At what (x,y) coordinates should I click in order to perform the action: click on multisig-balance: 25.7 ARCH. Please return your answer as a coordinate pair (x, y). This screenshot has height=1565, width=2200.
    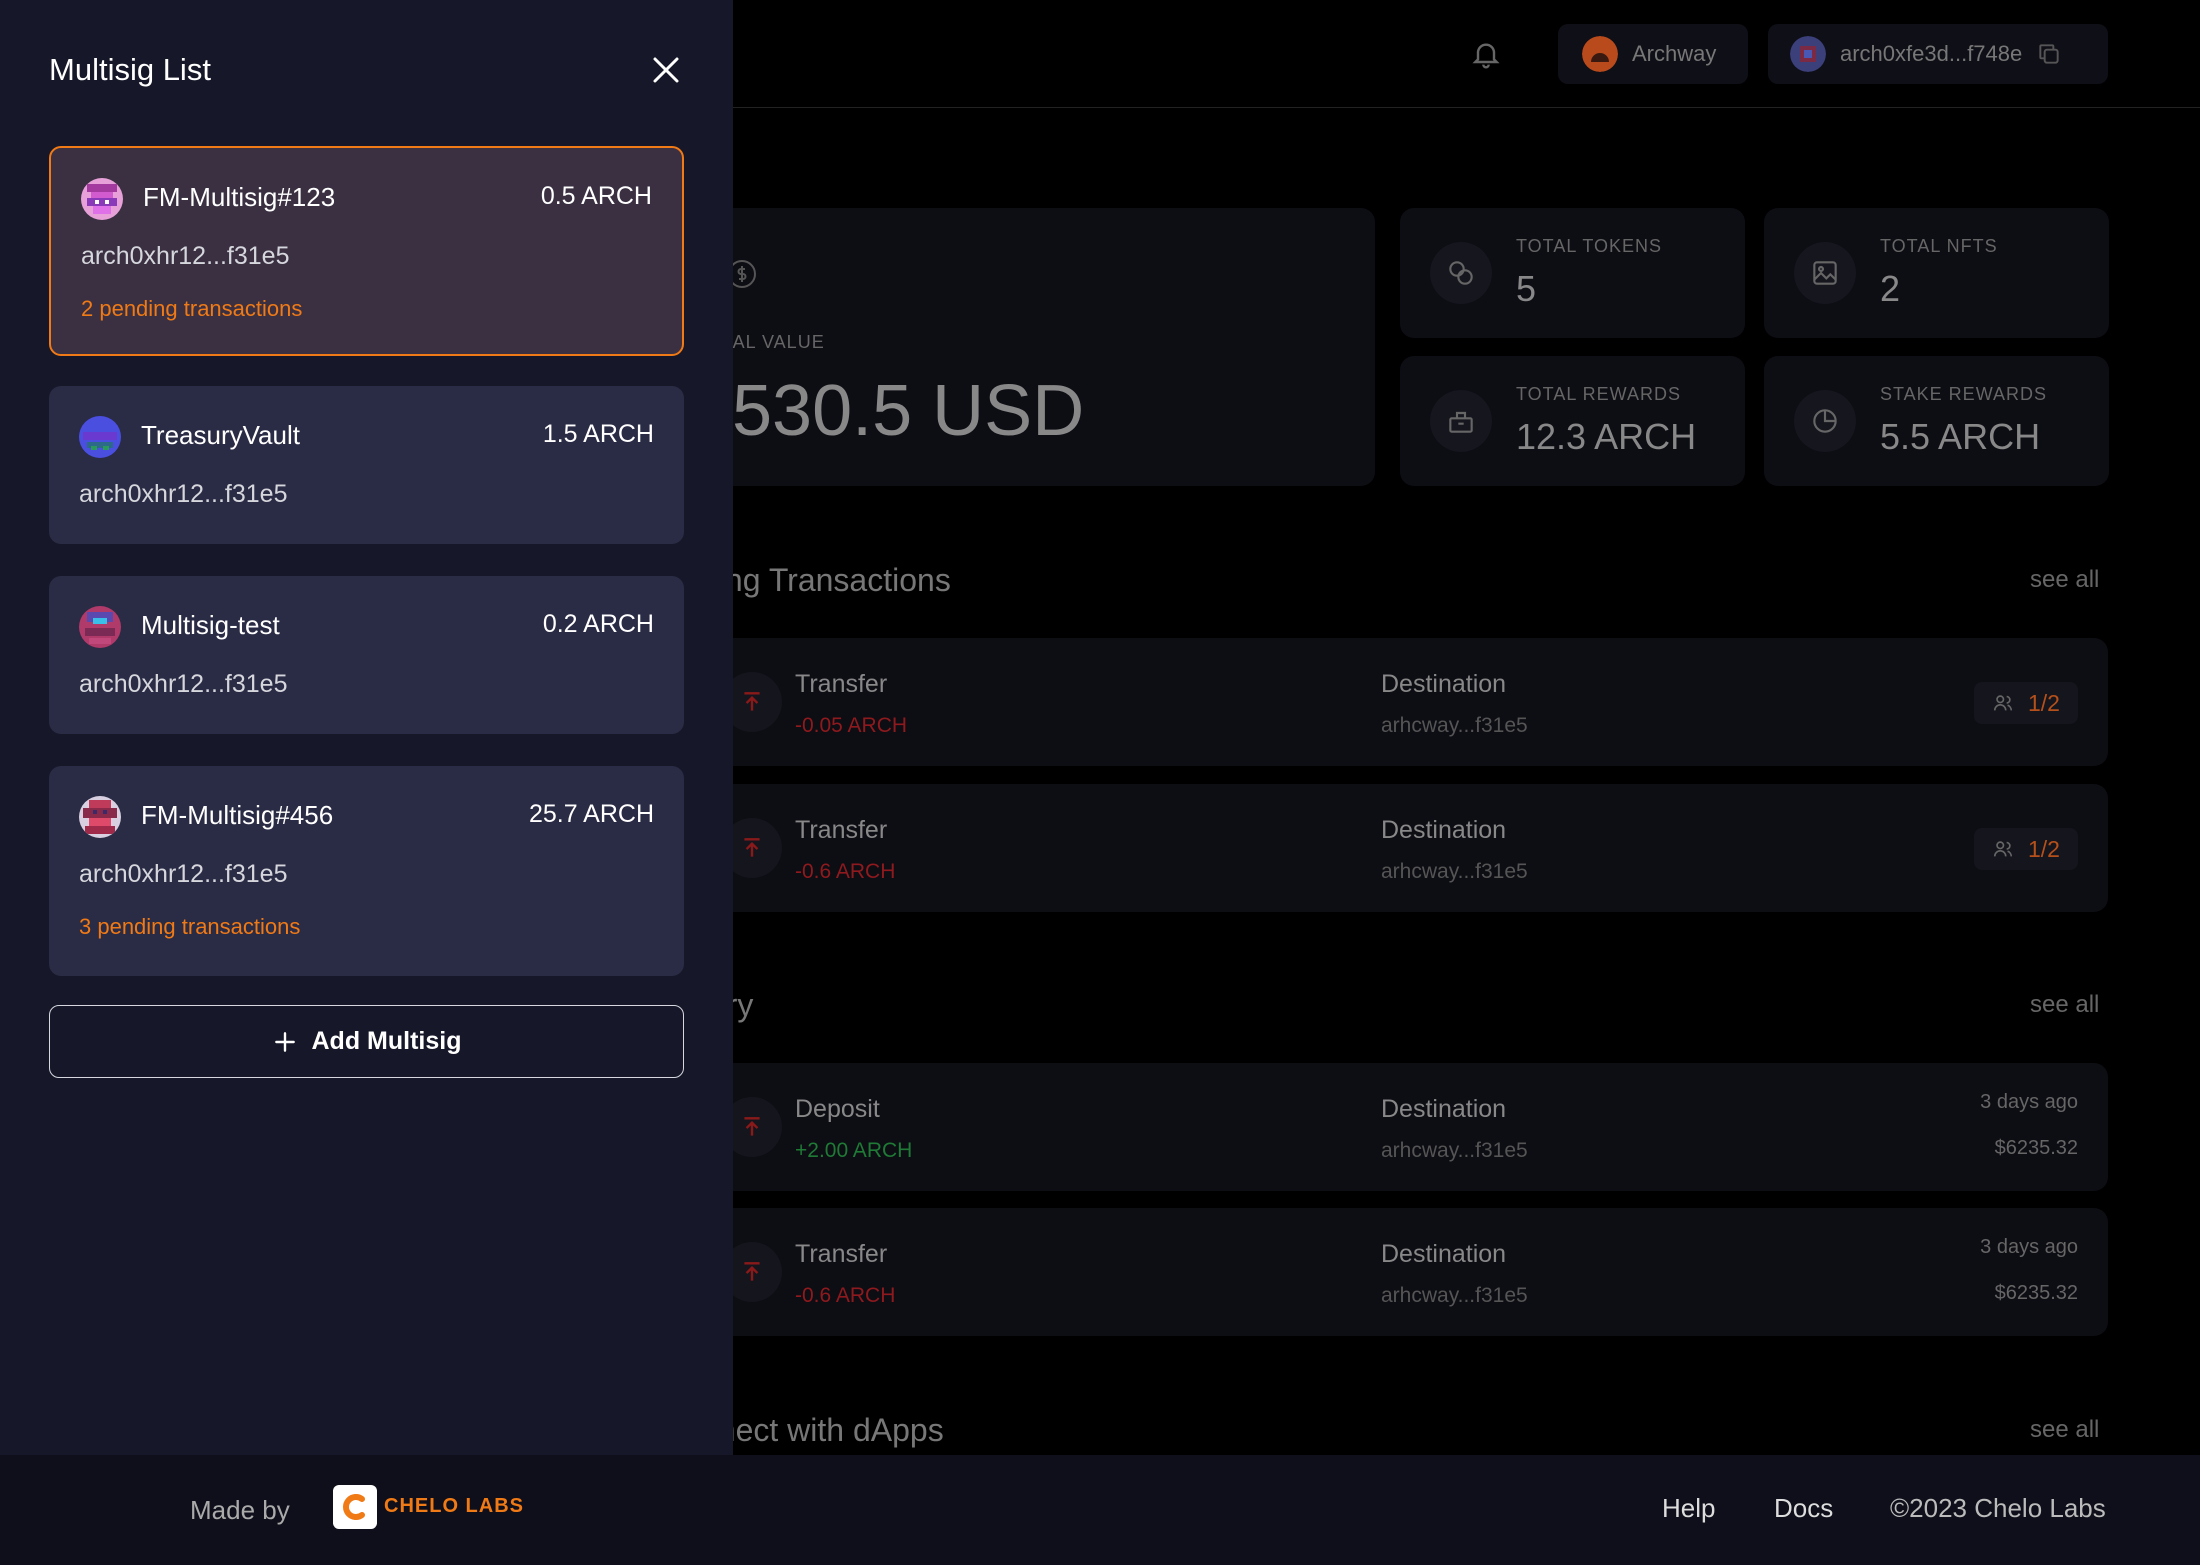
    Looking at the image, I should click on (591, 814).